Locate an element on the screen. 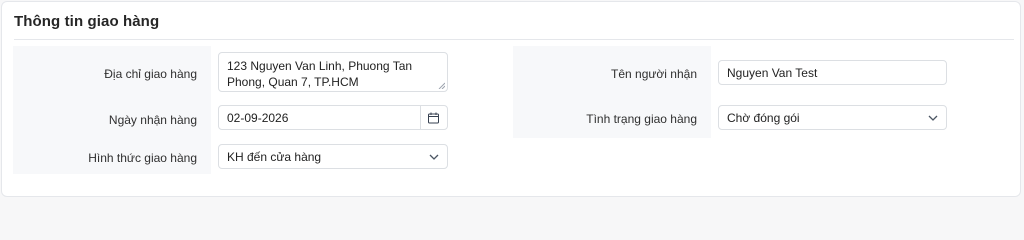  section-title: Thông tin giao hàng is located at coordinates (87, 21).